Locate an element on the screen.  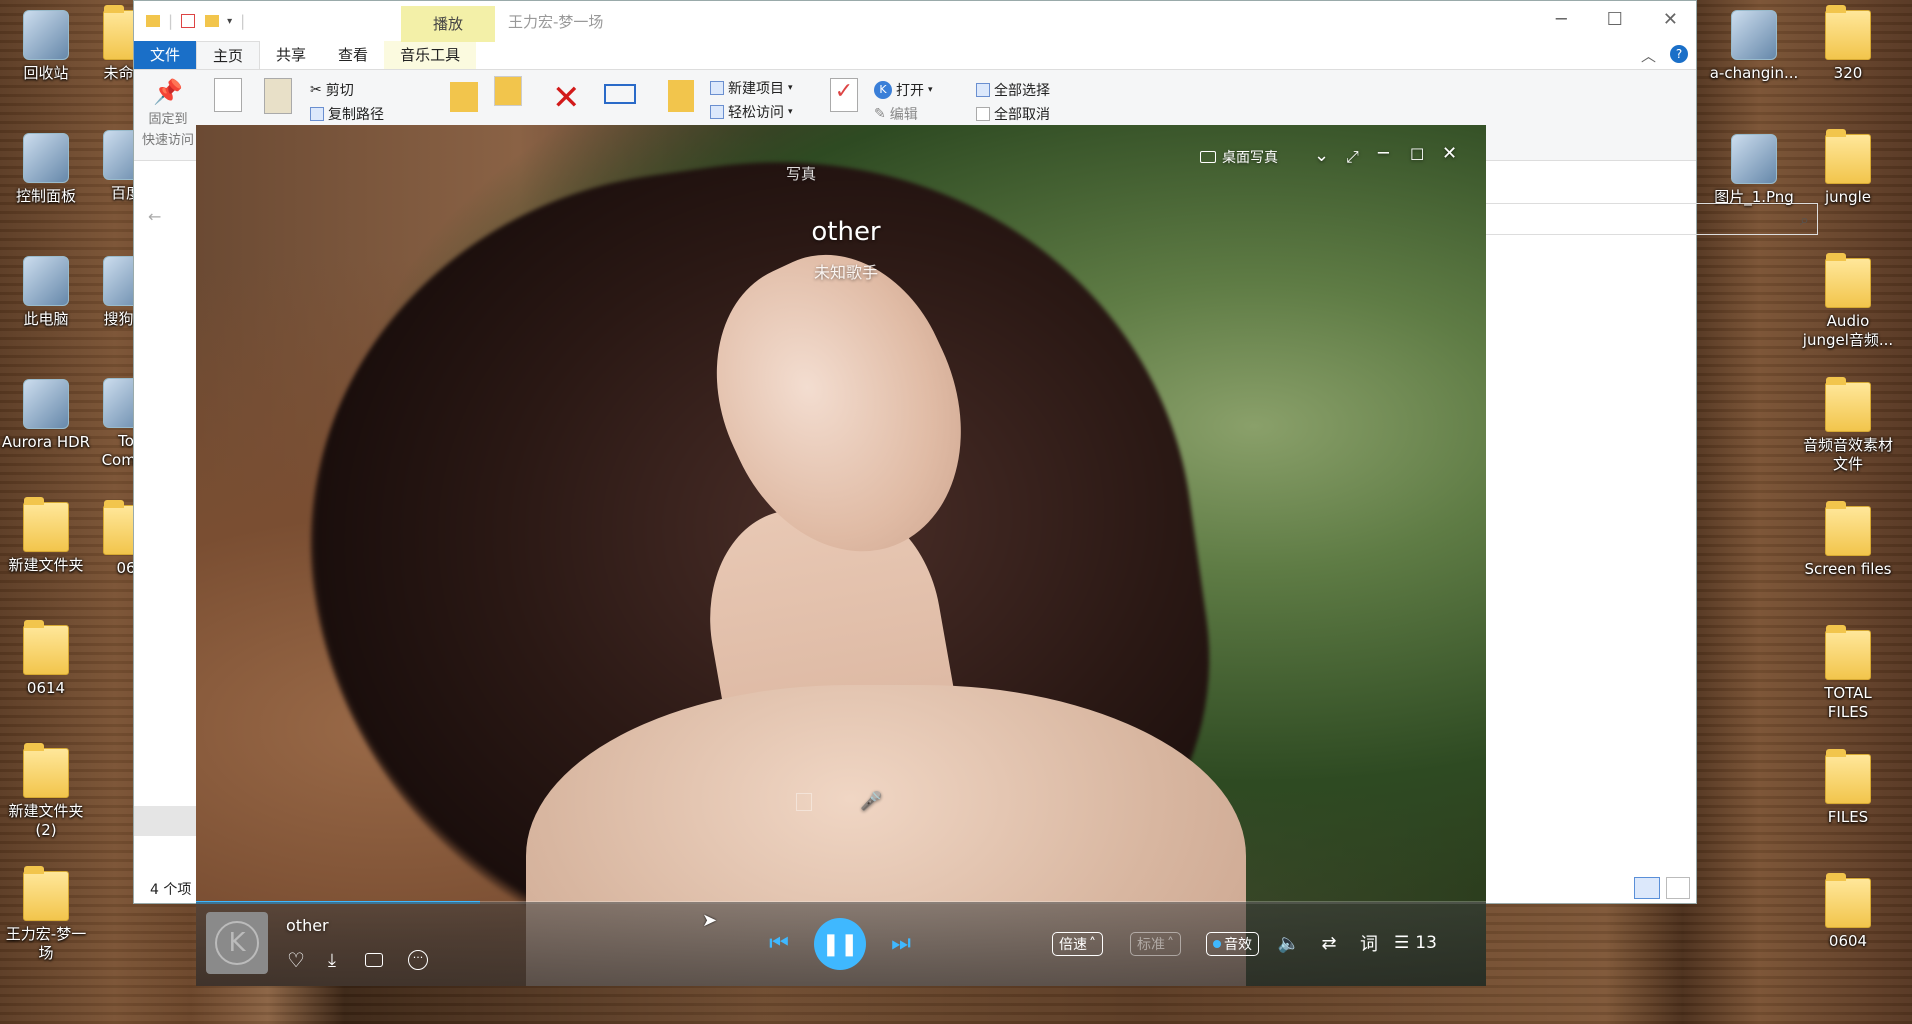
monitor-icon is located at coordinates (1208, 157).